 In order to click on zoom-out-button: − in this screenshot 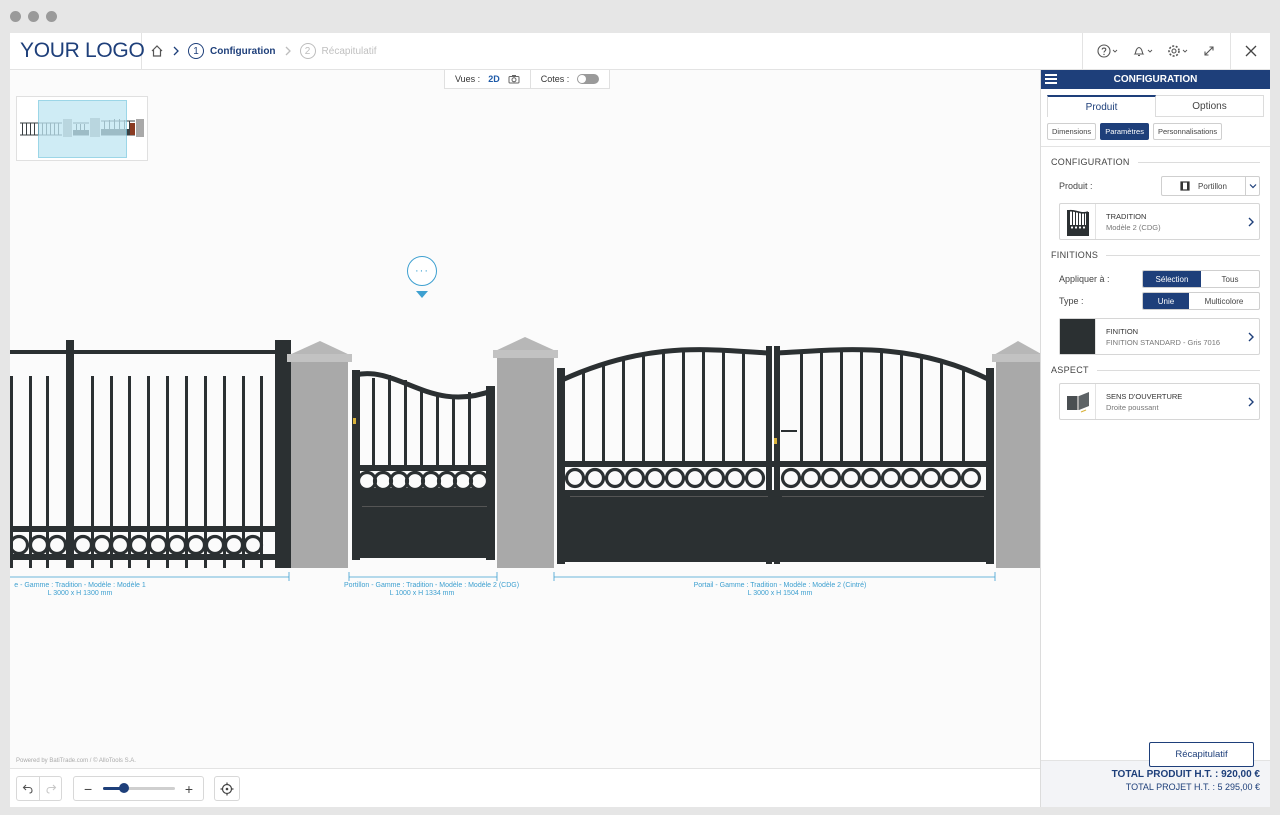, I will do `click(88, 789)`.